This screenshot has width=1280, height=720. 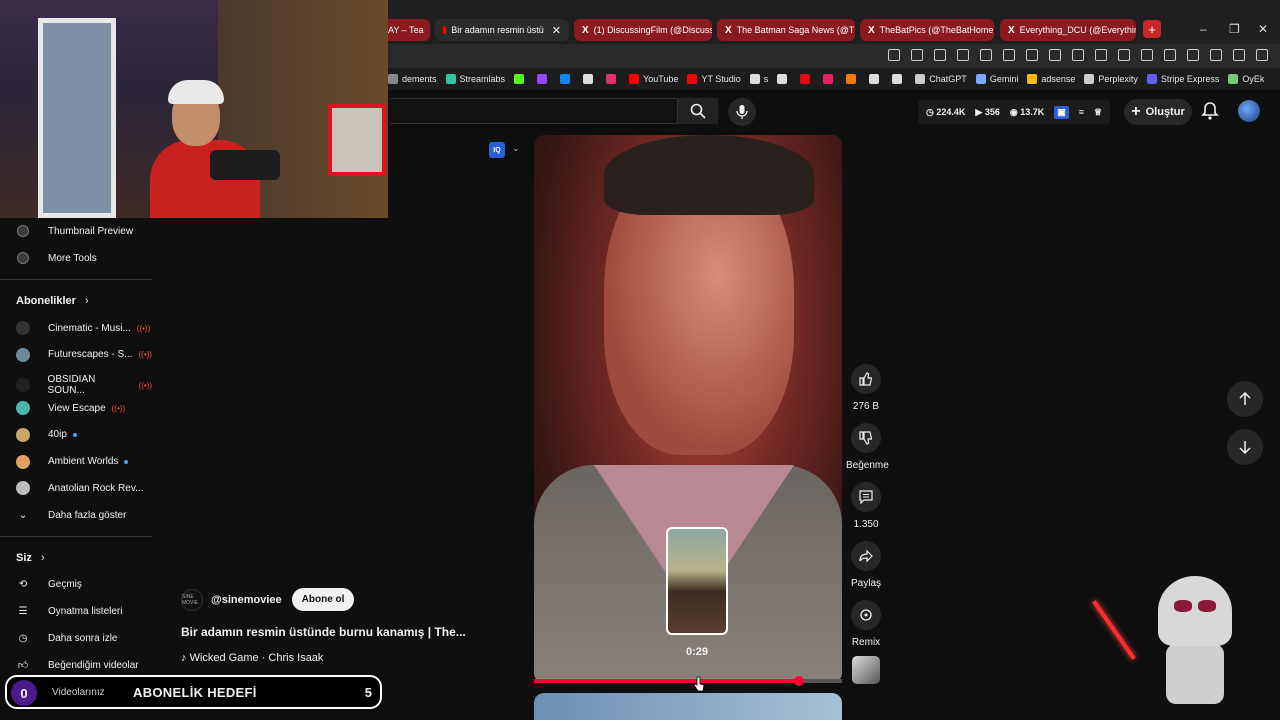 What do you see at coordinates (84, 385) in the screenshot?
I see `subscription-item: OBSIDIAN SOUN... ((•))` at bounding box center [84, 385].